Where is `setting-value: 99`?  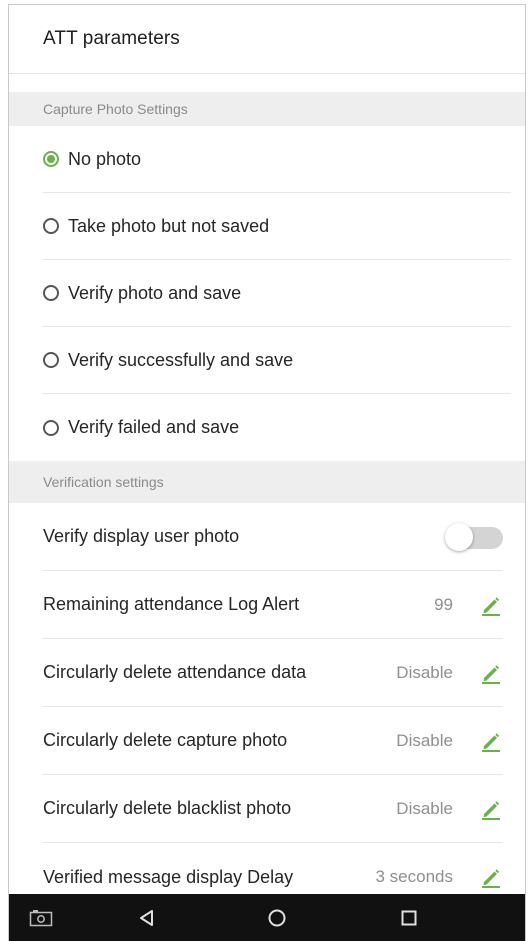 setting-value: 99 is located at coordinates (443, 604).